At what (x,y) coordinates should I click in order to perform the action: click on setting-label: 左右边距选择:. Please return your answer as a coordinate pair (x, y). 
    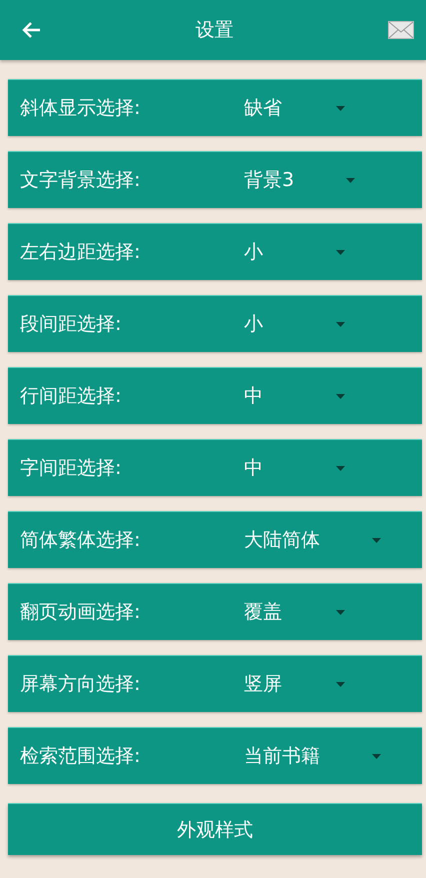
    Looking at the image, I should click on (80, 252).